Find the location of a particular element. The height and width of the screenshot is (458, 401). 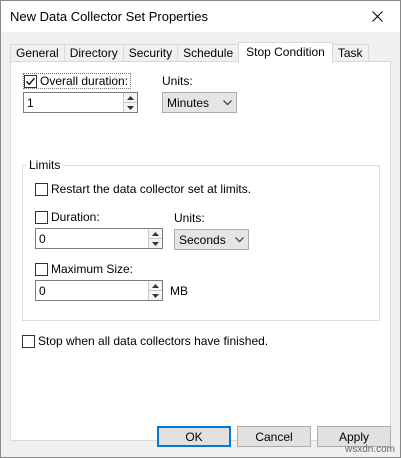

maximum-size-label: Maximum Size: is located at coordinates (92, 269).